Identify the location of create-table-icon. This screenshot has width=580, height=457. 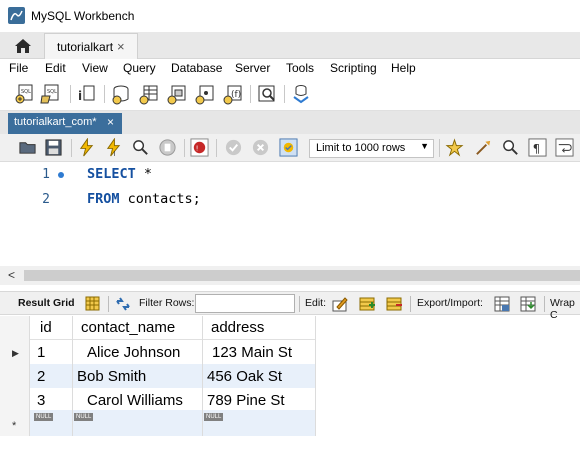
(149, 94).